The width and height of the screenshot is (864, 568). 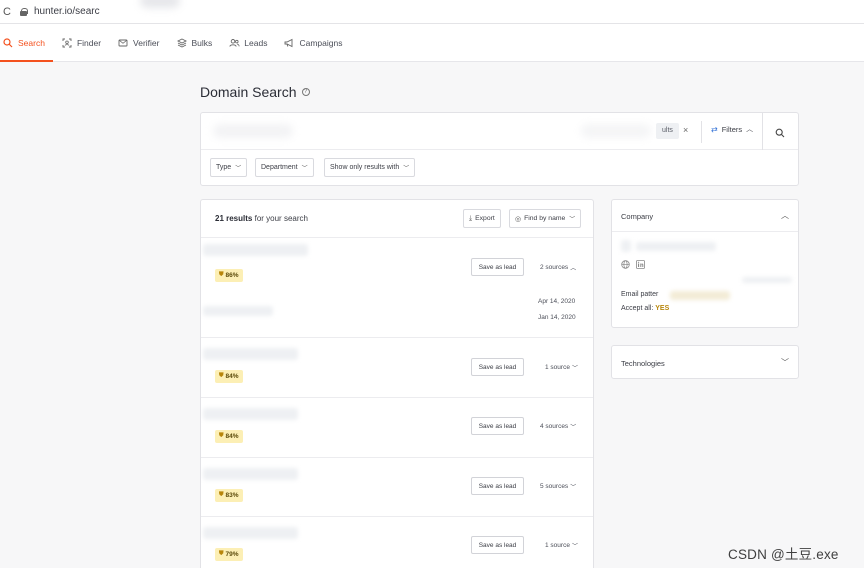 I want to click on filters-icon: ⇄, so click(x=714, y=129).